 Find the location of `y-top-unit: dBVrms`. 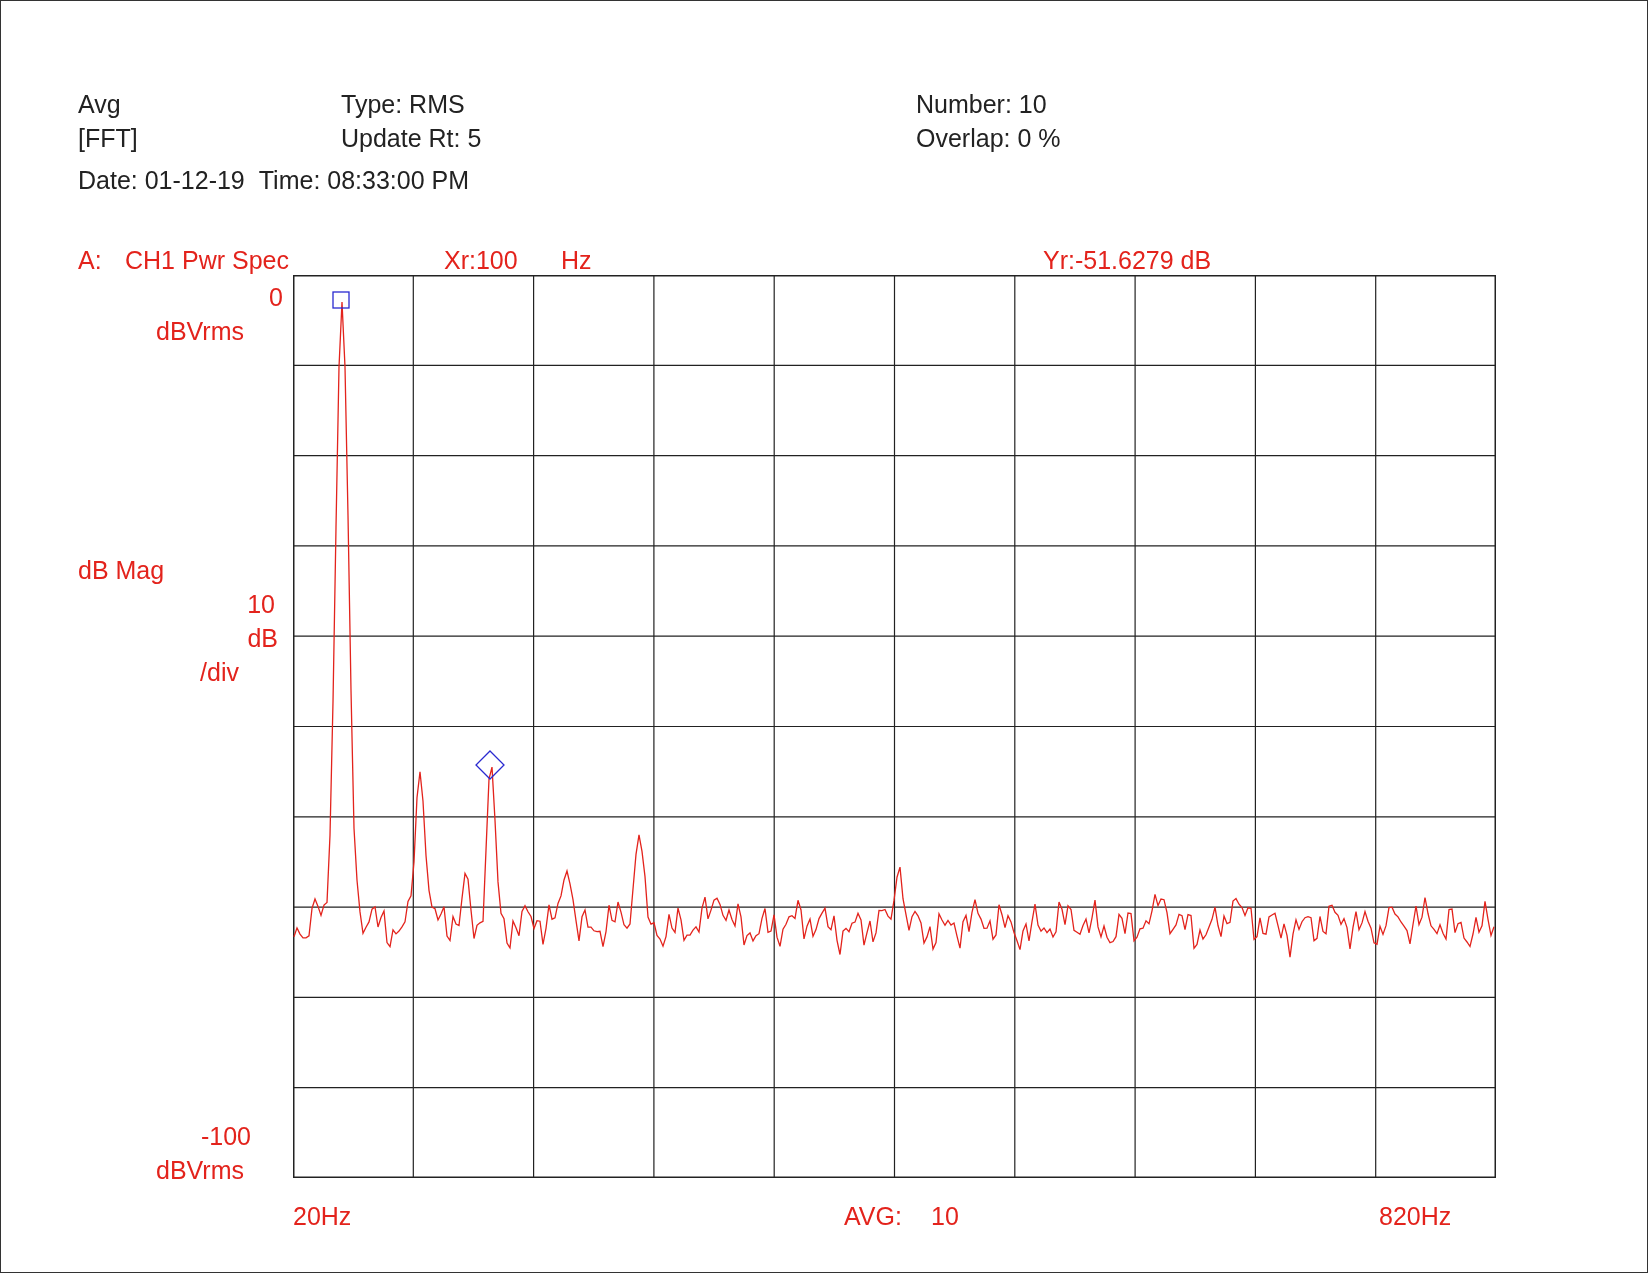

y-top-unit: dBVrms is located at coordinates (200, 331).